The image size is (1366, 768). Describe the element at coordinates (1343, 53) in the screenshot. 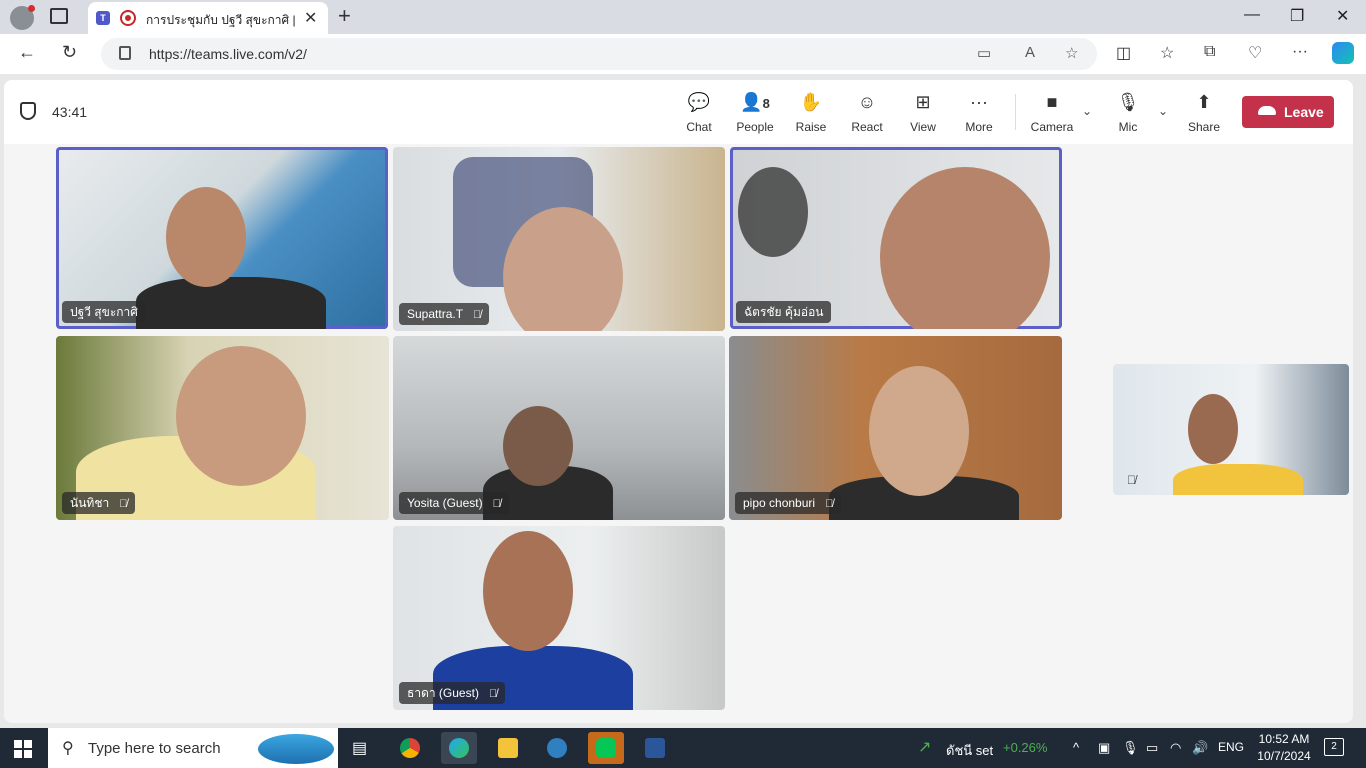

I see `copilot-icon` at that location.